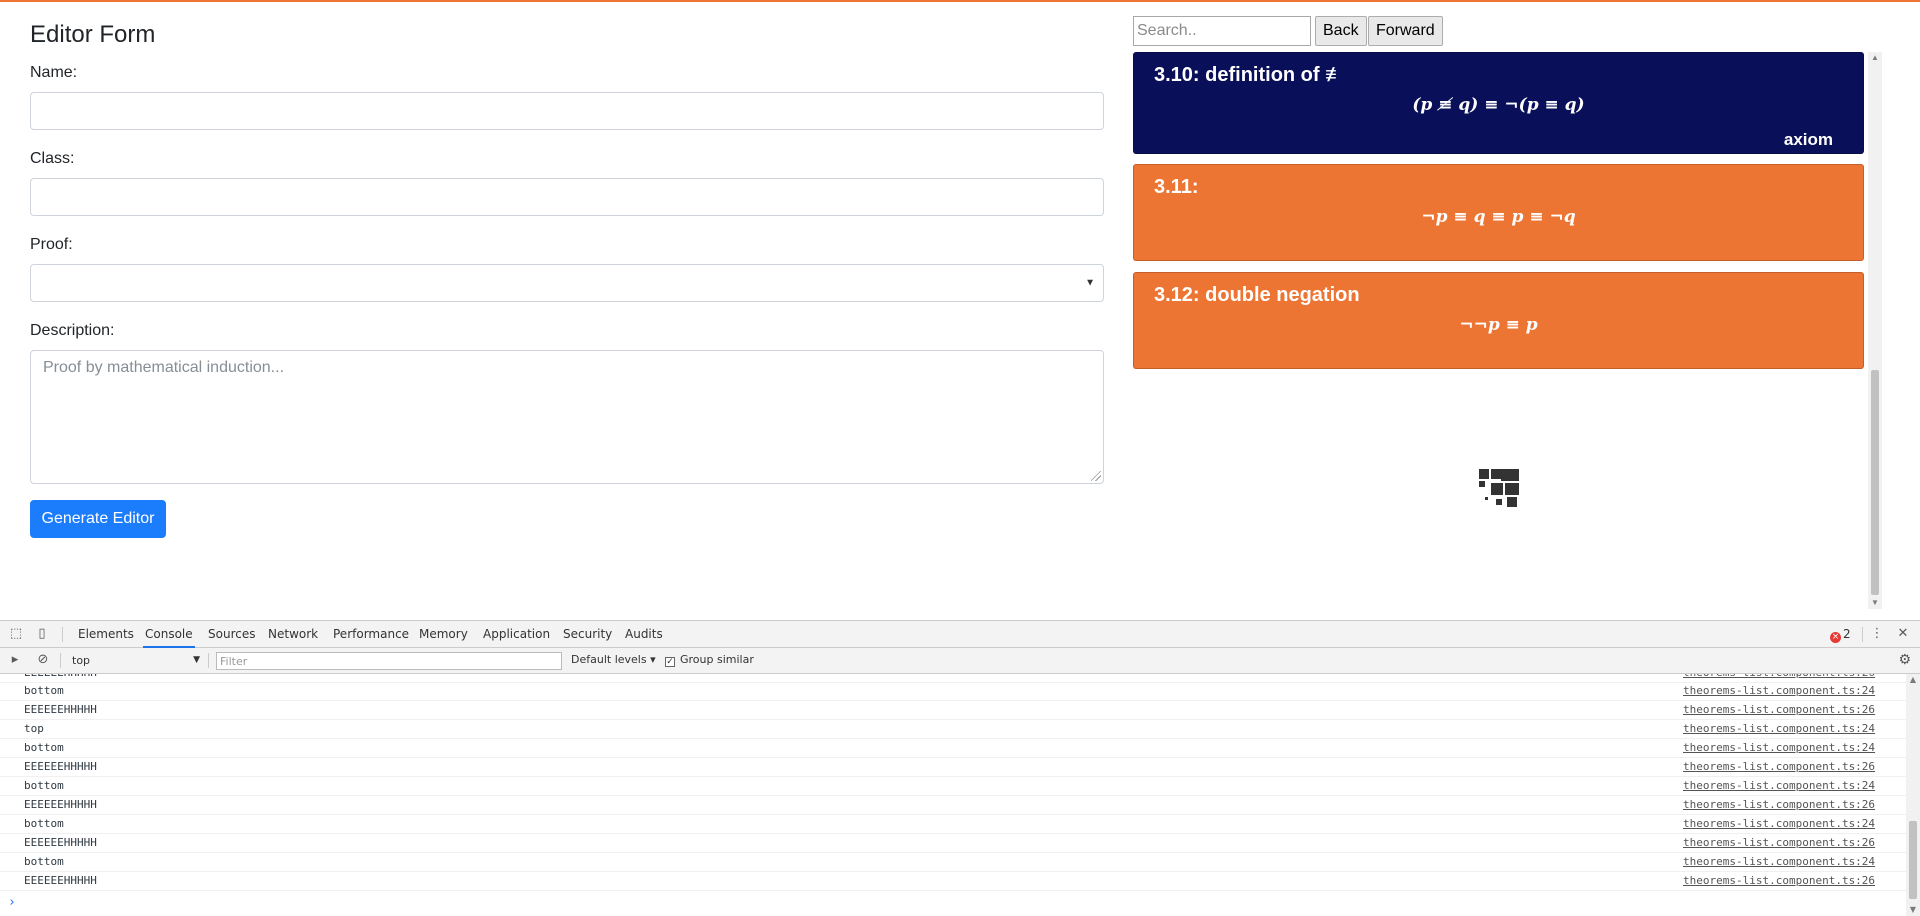  What do you see at coordinates (1903, 634) in the screenshot?
I see `close-icon: ✕` at bounding box center [1903, 634].